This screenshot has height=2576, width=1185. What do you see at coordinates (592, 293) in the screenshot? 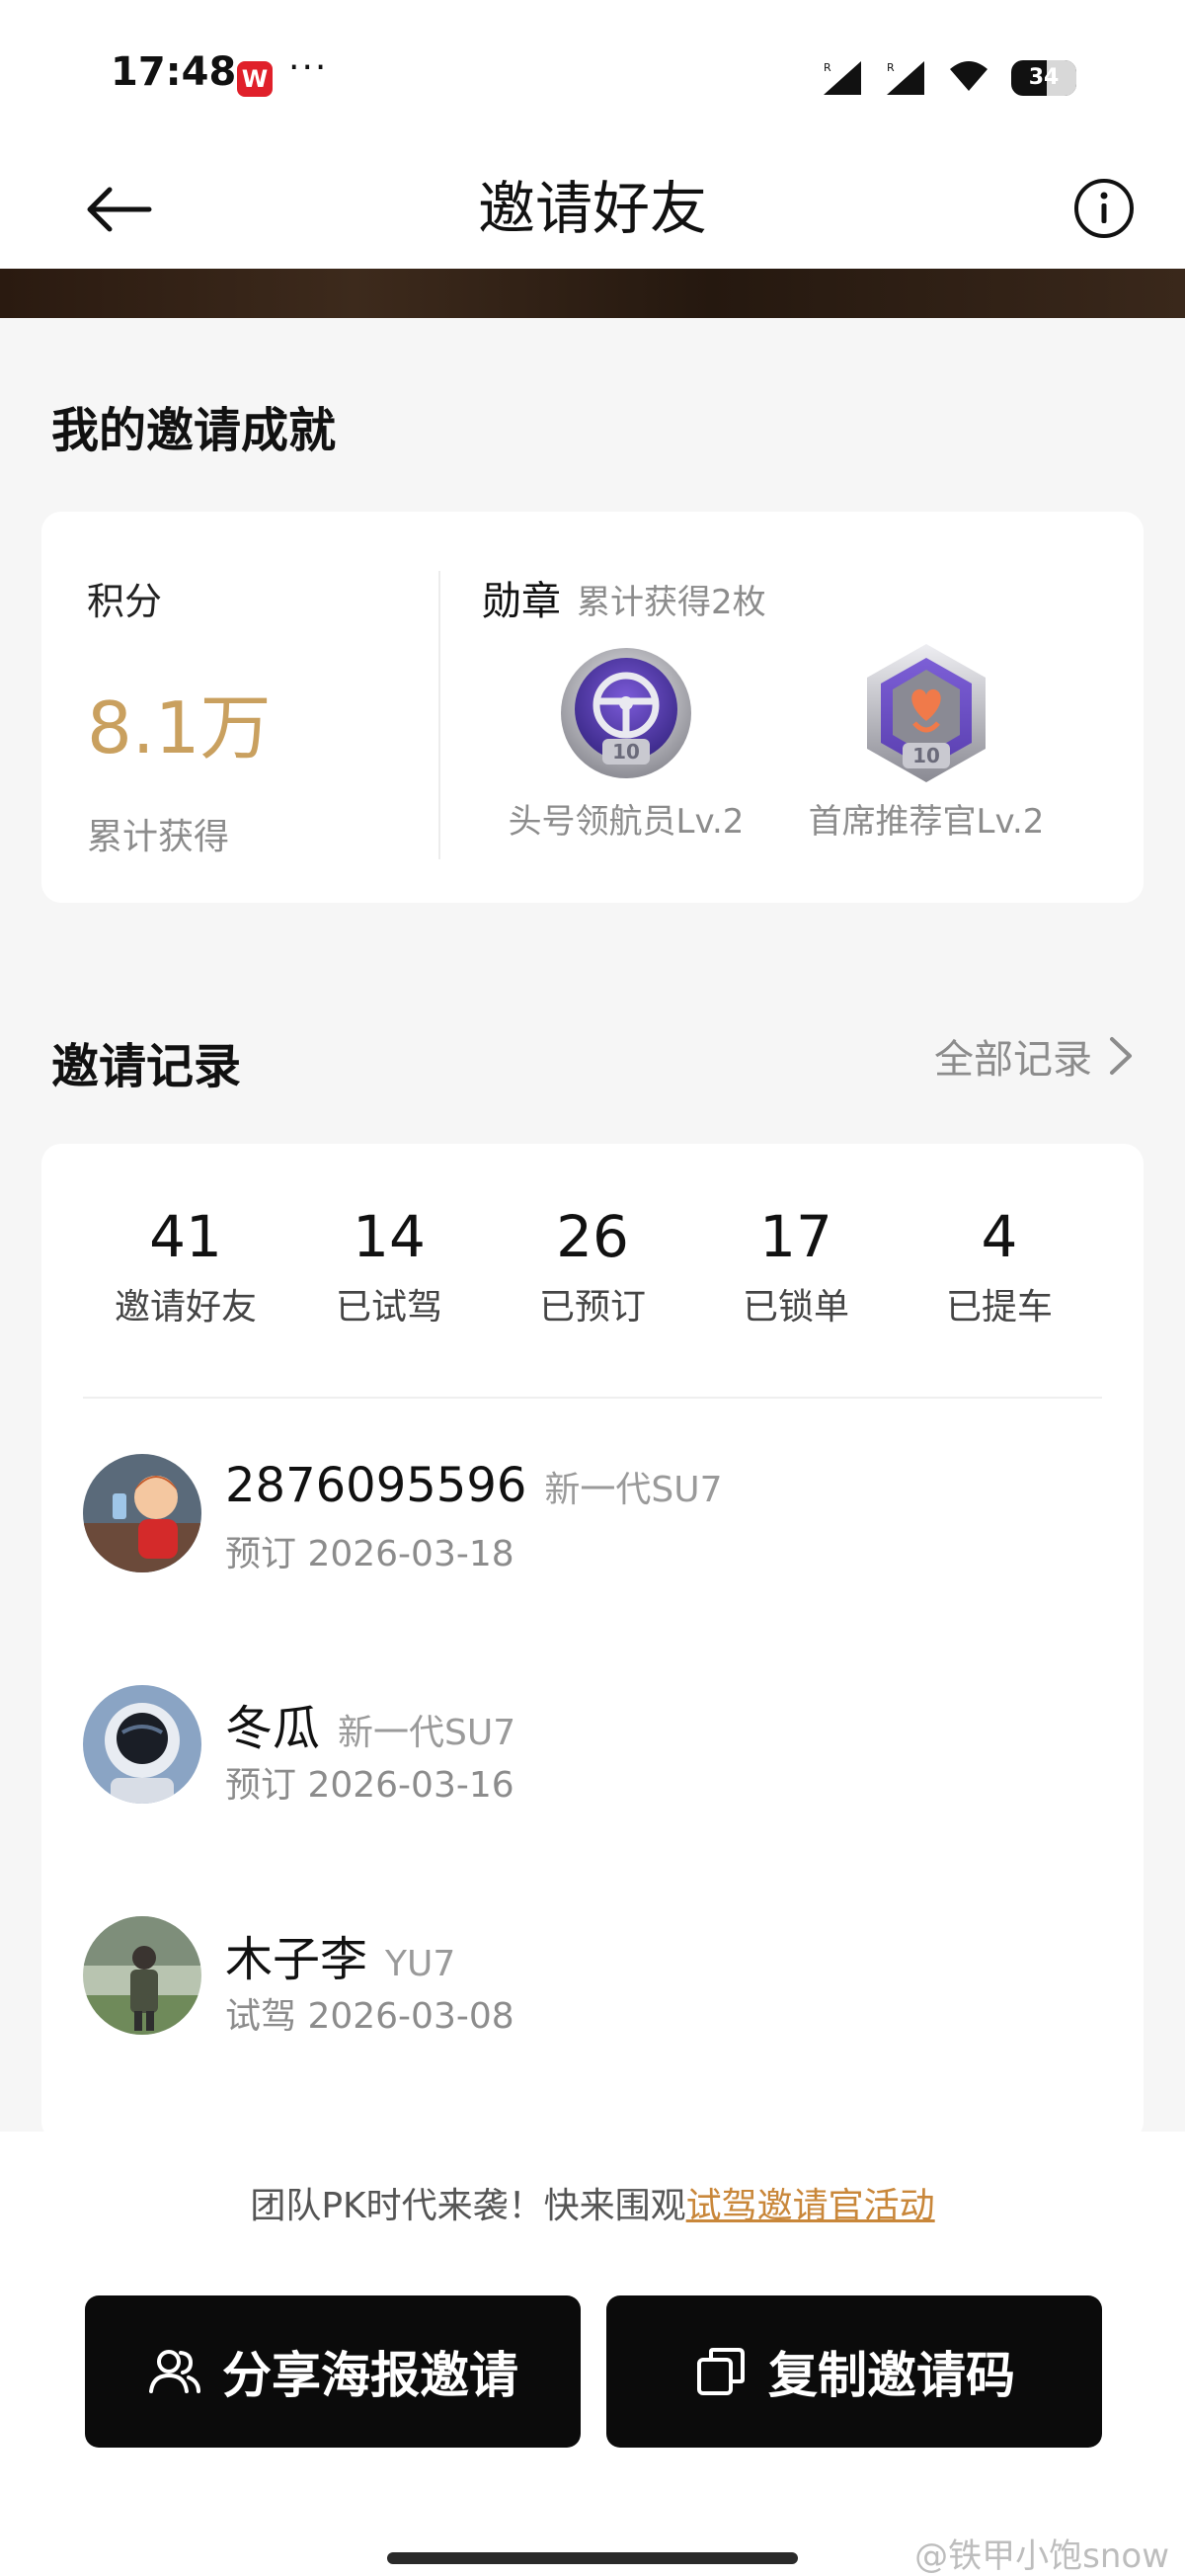
I see `banner-image` at bounding box center [592, 293].